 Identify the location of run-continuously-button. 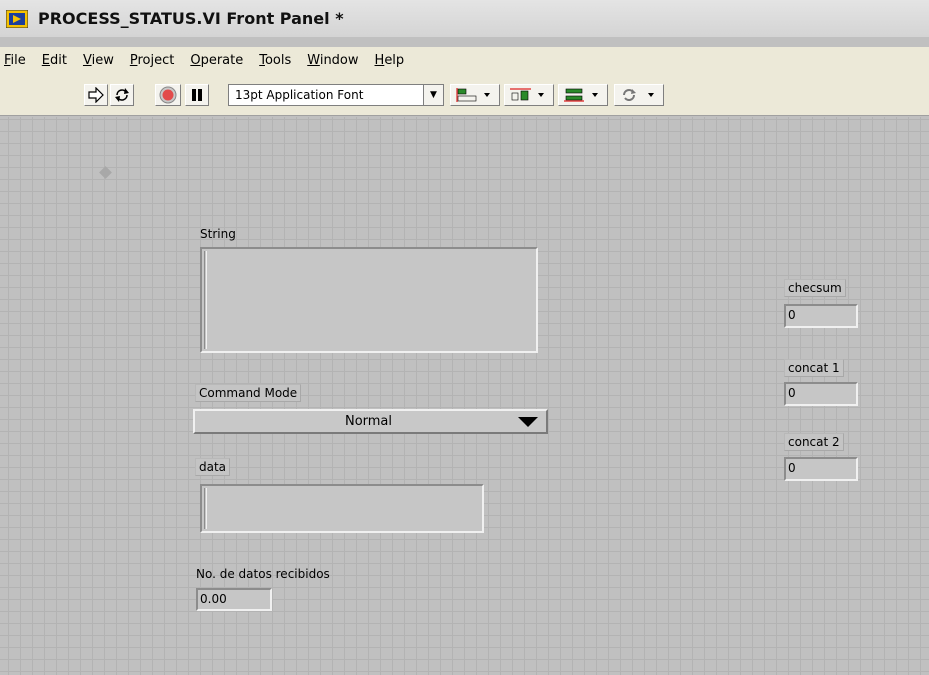
(122, 95).